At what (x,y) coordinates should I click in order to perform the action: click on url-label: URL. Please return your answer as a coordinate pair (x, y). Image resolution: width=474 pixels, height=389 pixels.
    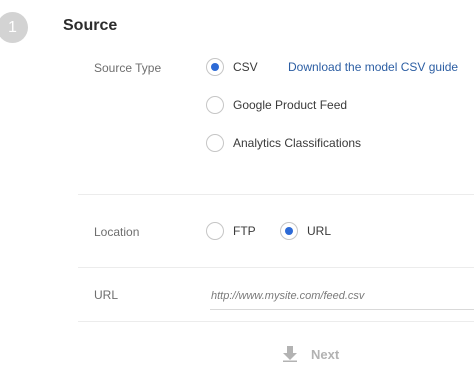
    Looking at the image, I should click on (106, 295).